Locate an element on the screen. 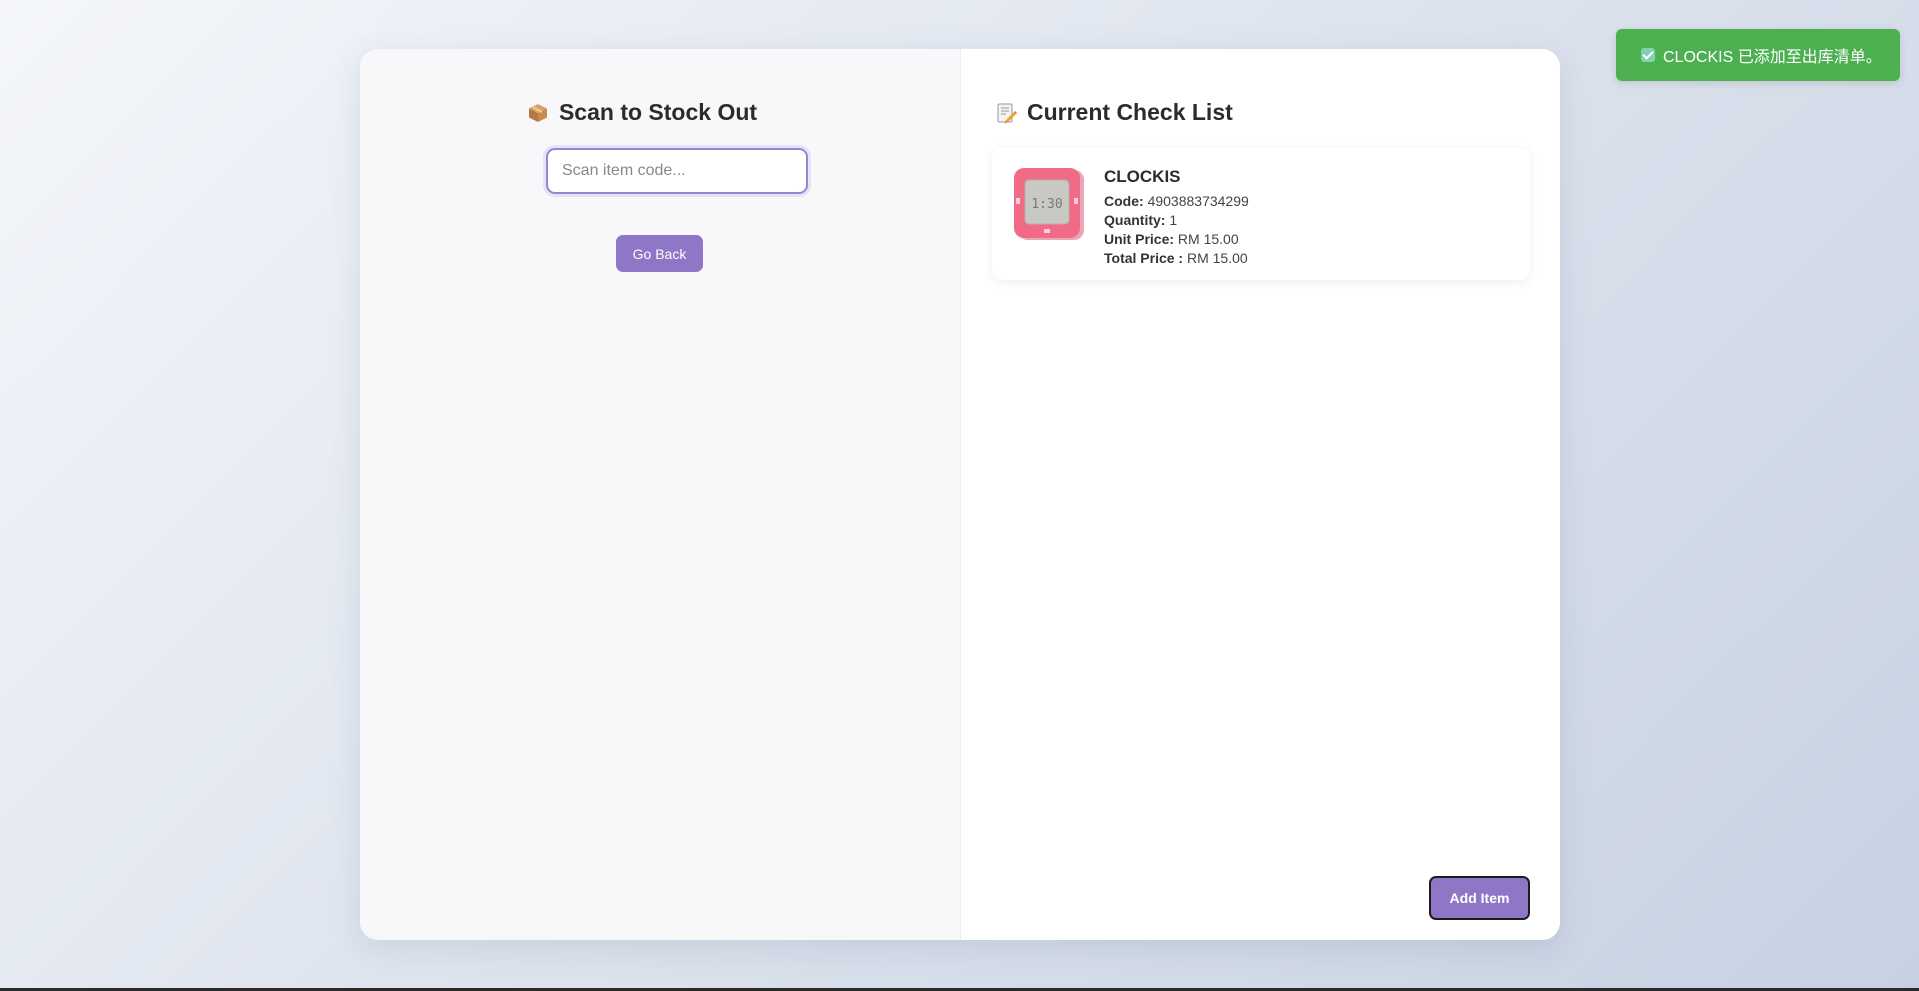 Image resolution: width=1919 pixels, height=991 pixels. check-list-title: Current Check List is located at coordinates (1114, 112).